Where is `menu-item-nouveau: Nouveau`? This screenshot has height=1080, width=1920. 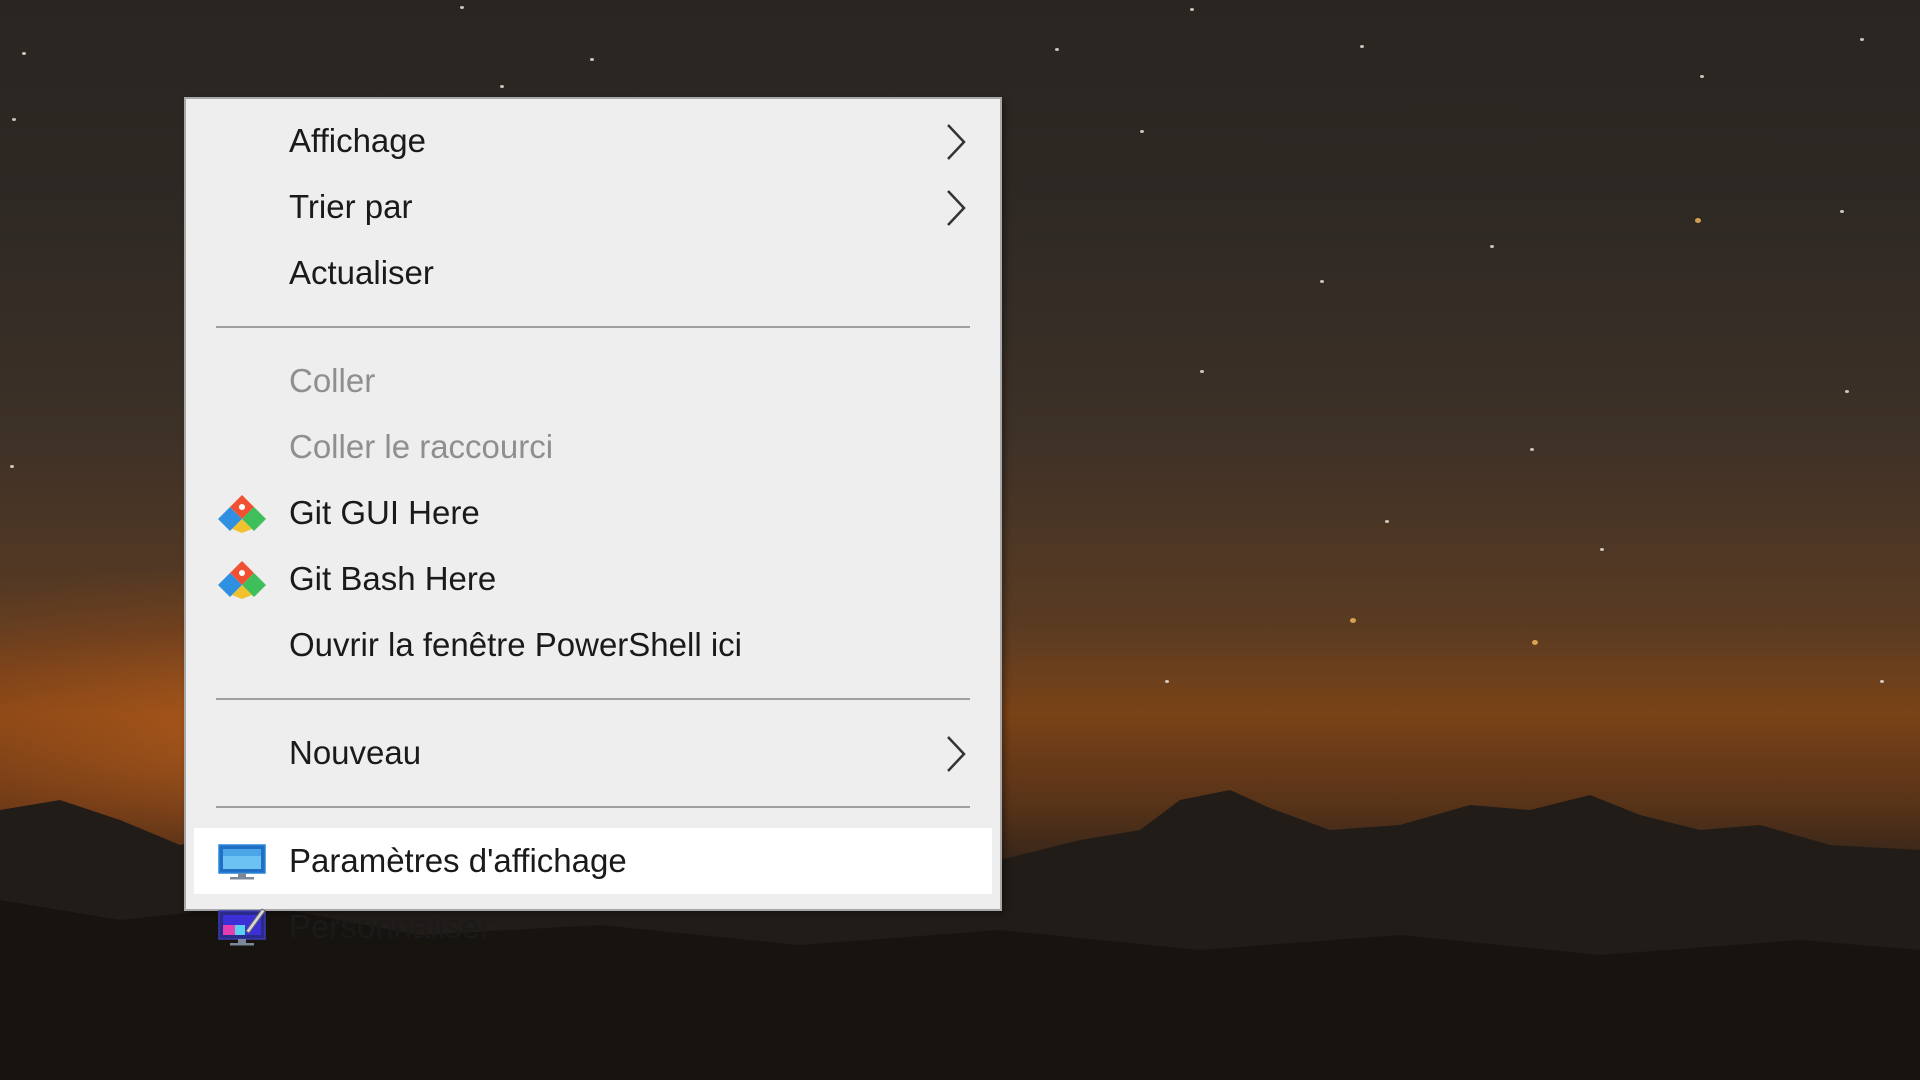 menu-item-nouveau: Nouveau is located at coordinates (593, 753).